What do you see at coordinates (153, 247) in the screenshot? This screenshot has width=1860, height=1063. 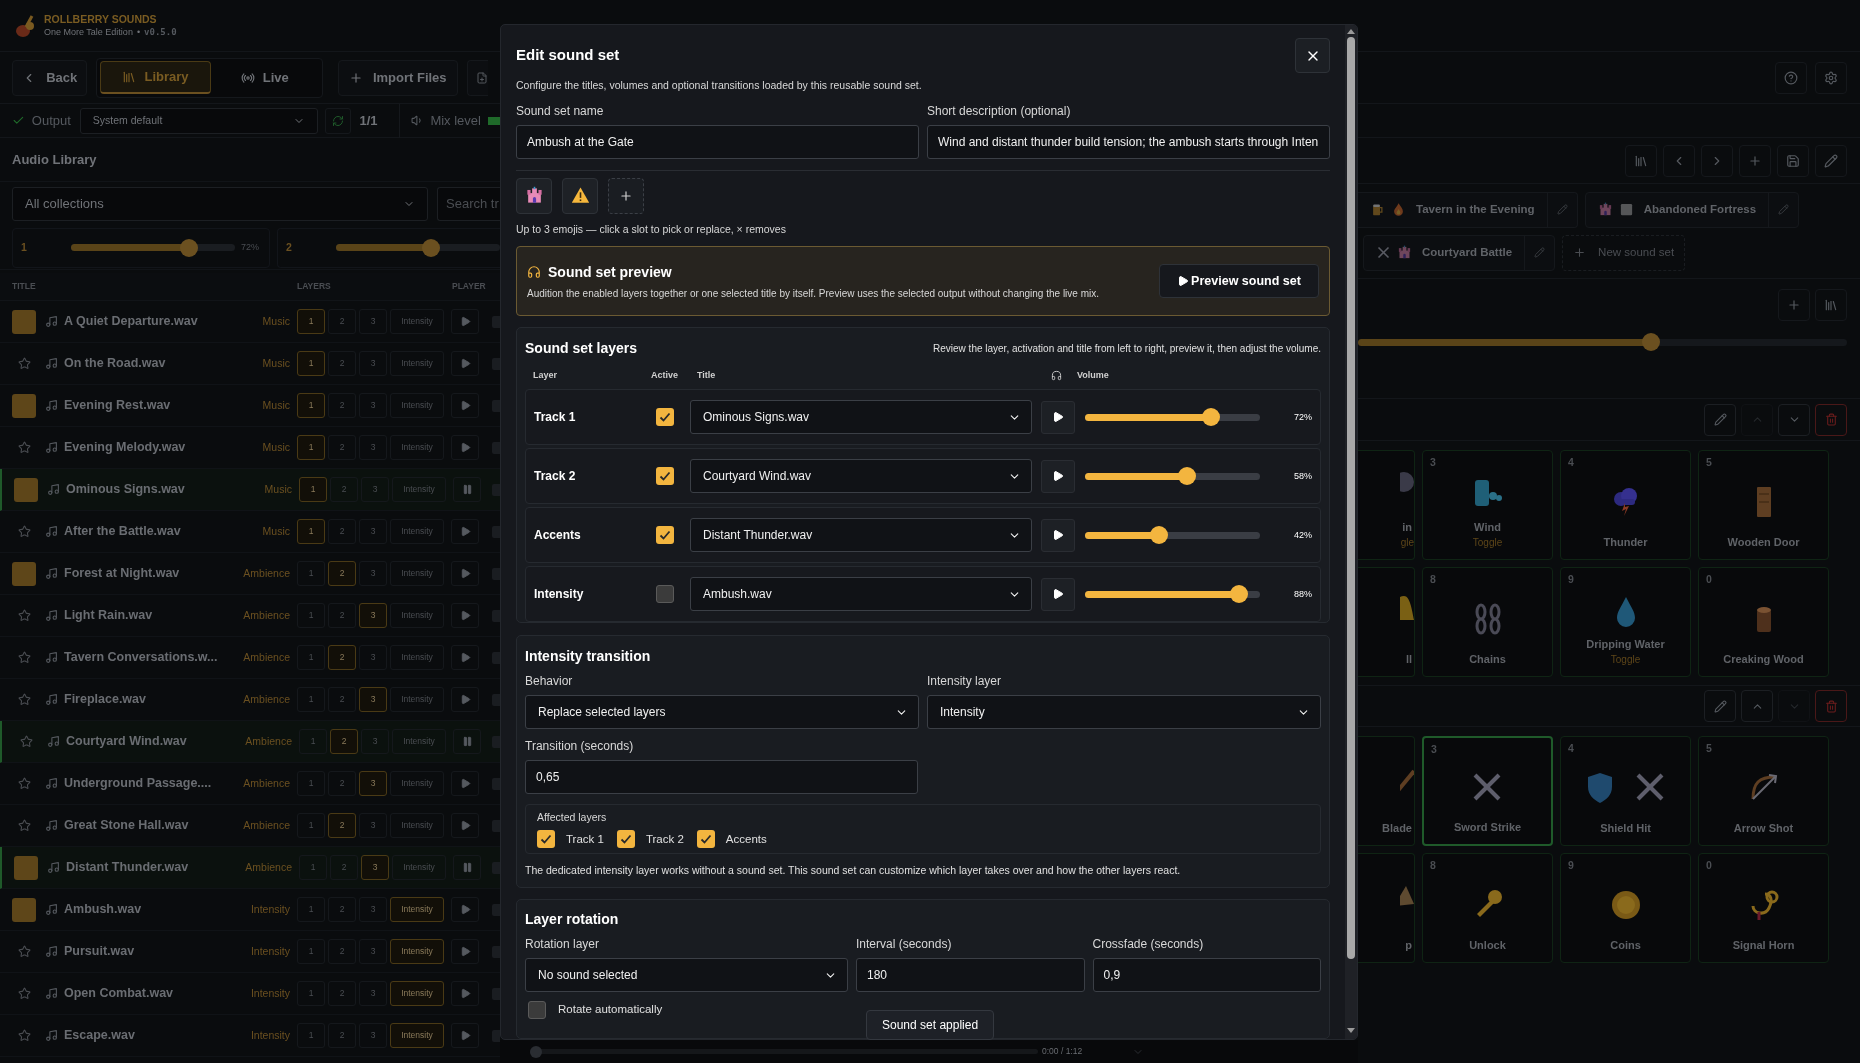 I see `layer-volume-slider` at bounding box center [153, 247].